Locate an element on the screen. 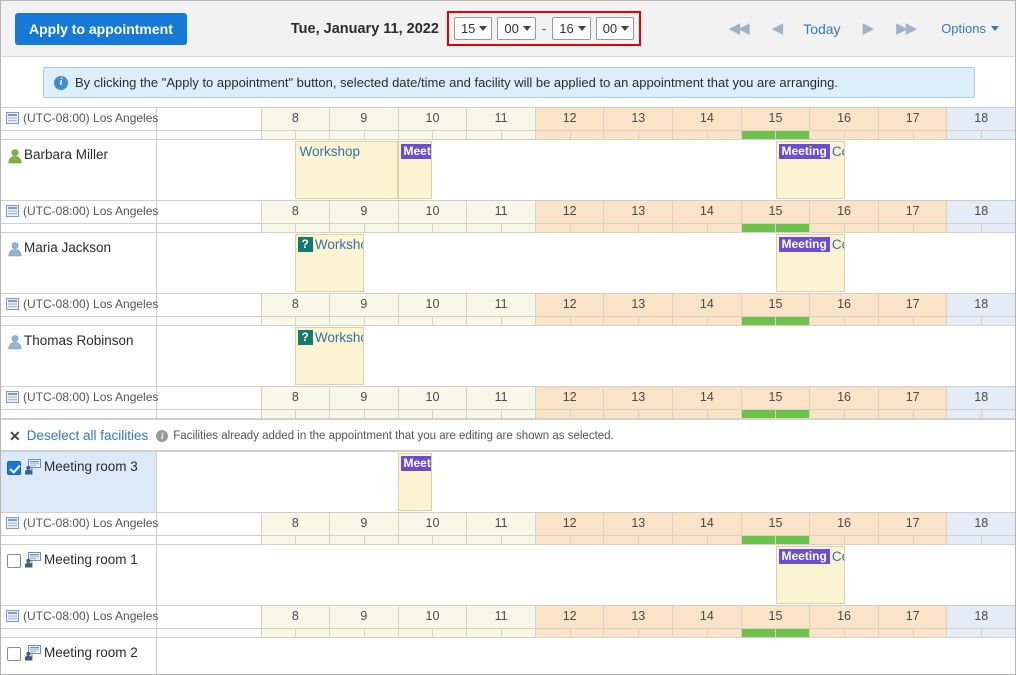  timeline-track: MeetingCo is located at coordinates (585, 575).